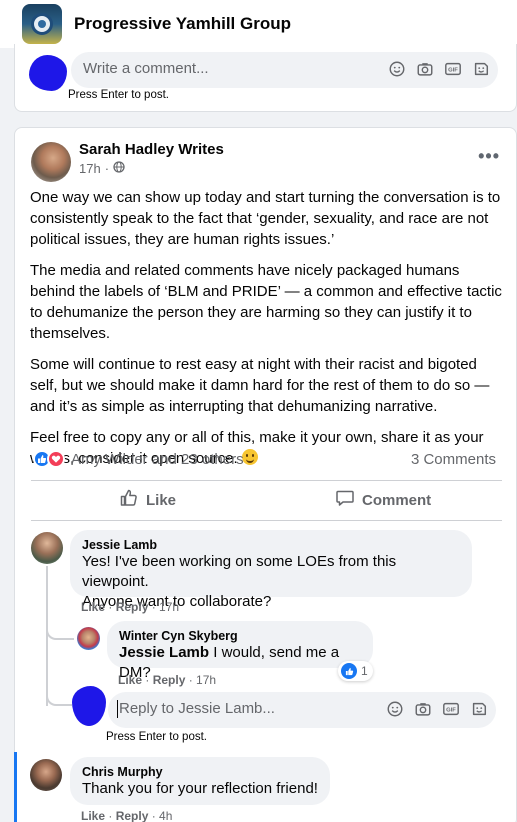 The image size is (517, 822). Describe the element at coordinates (453, 459) in the screenshot. I see `comments-count: 3 Comments` at that location.